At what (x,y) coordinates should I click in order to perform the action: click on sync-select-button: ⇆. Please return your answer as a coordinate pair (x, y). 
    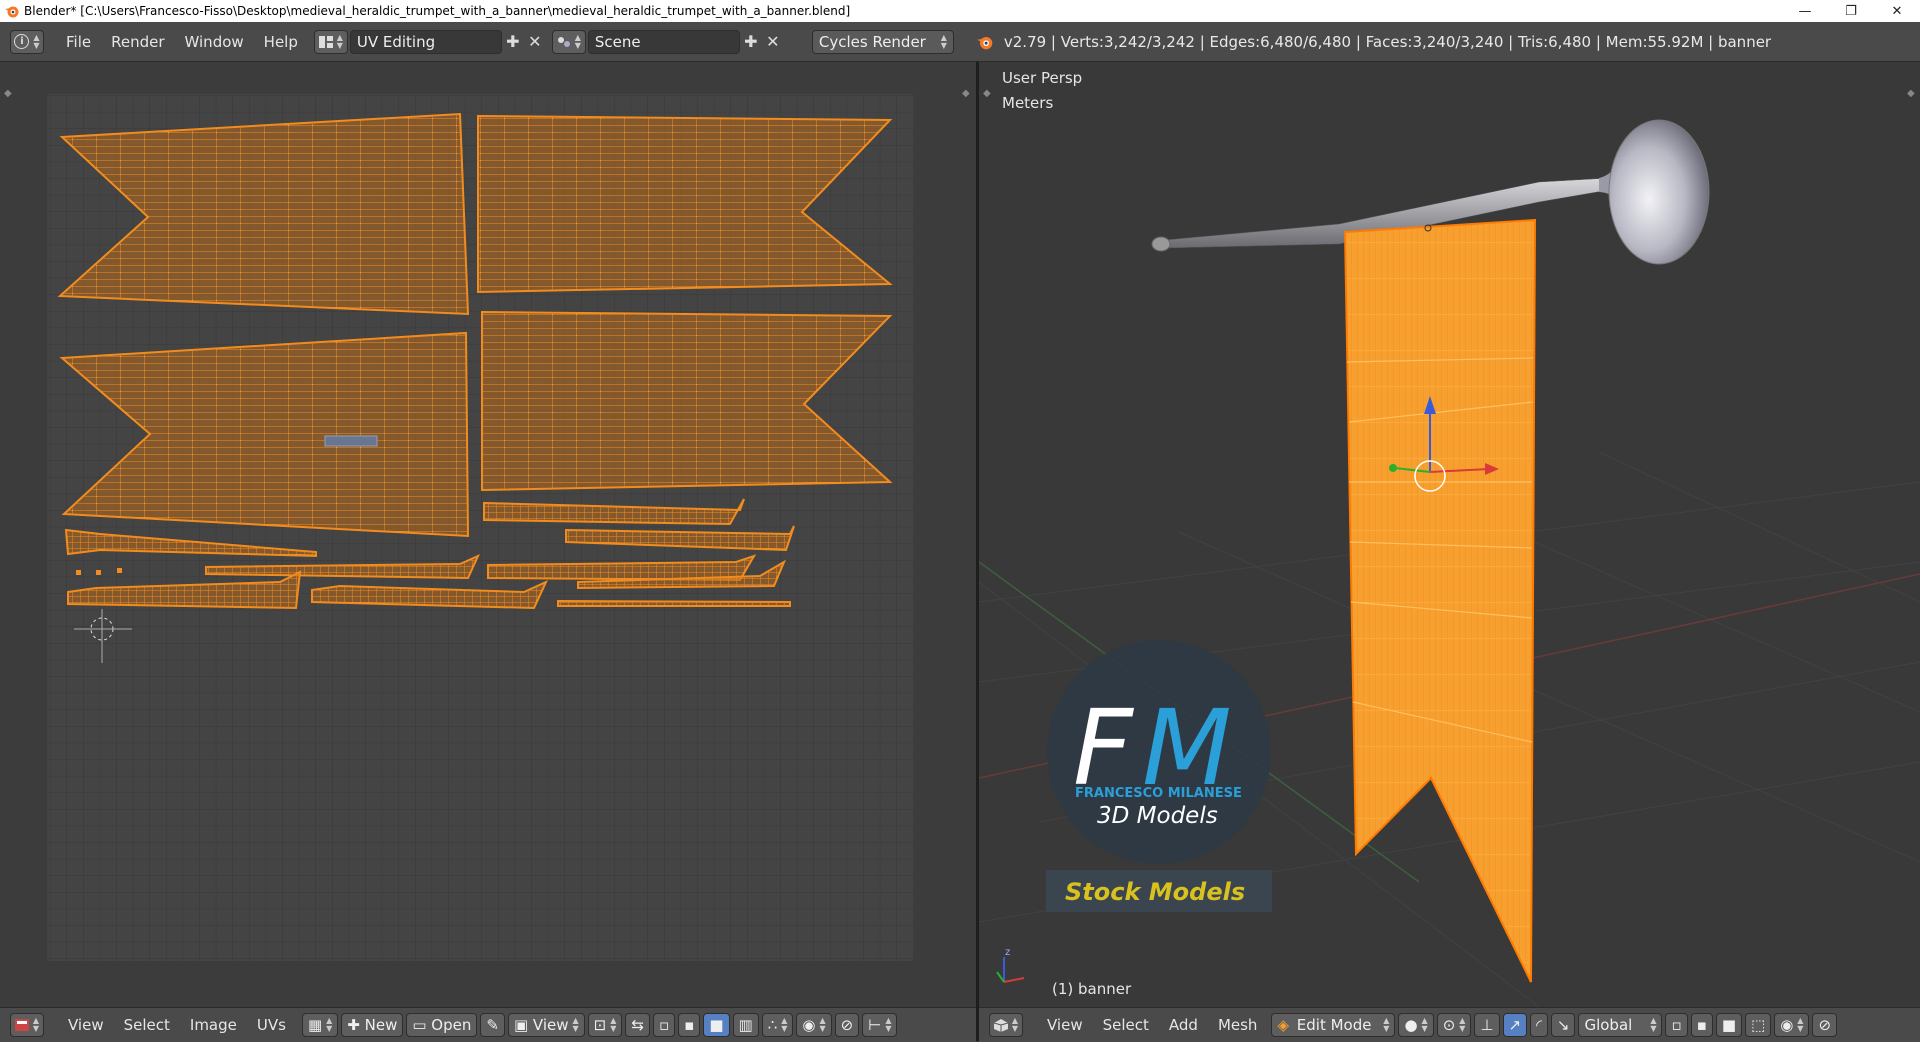
    Looking at the image, I should click on (637, 1025).